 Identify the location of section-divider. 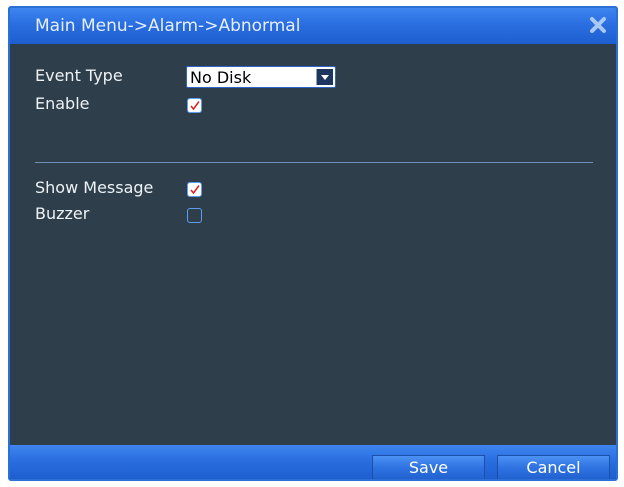
(314, 162).